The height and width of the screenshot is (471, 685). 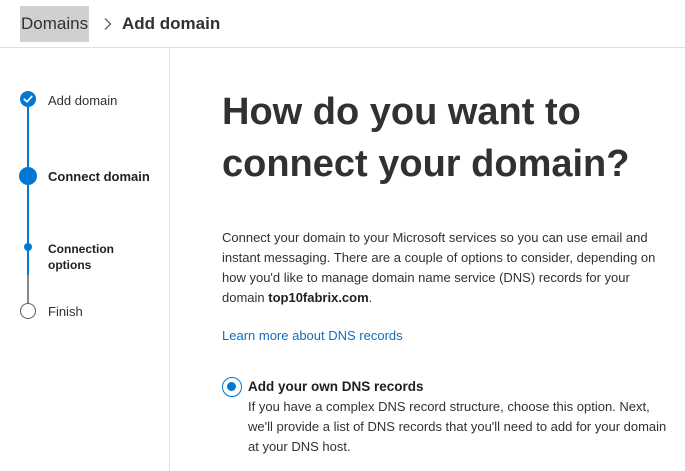 I want to click on learn-more-dns-link: Learn more about DNS records, so click(x=312, y=336).